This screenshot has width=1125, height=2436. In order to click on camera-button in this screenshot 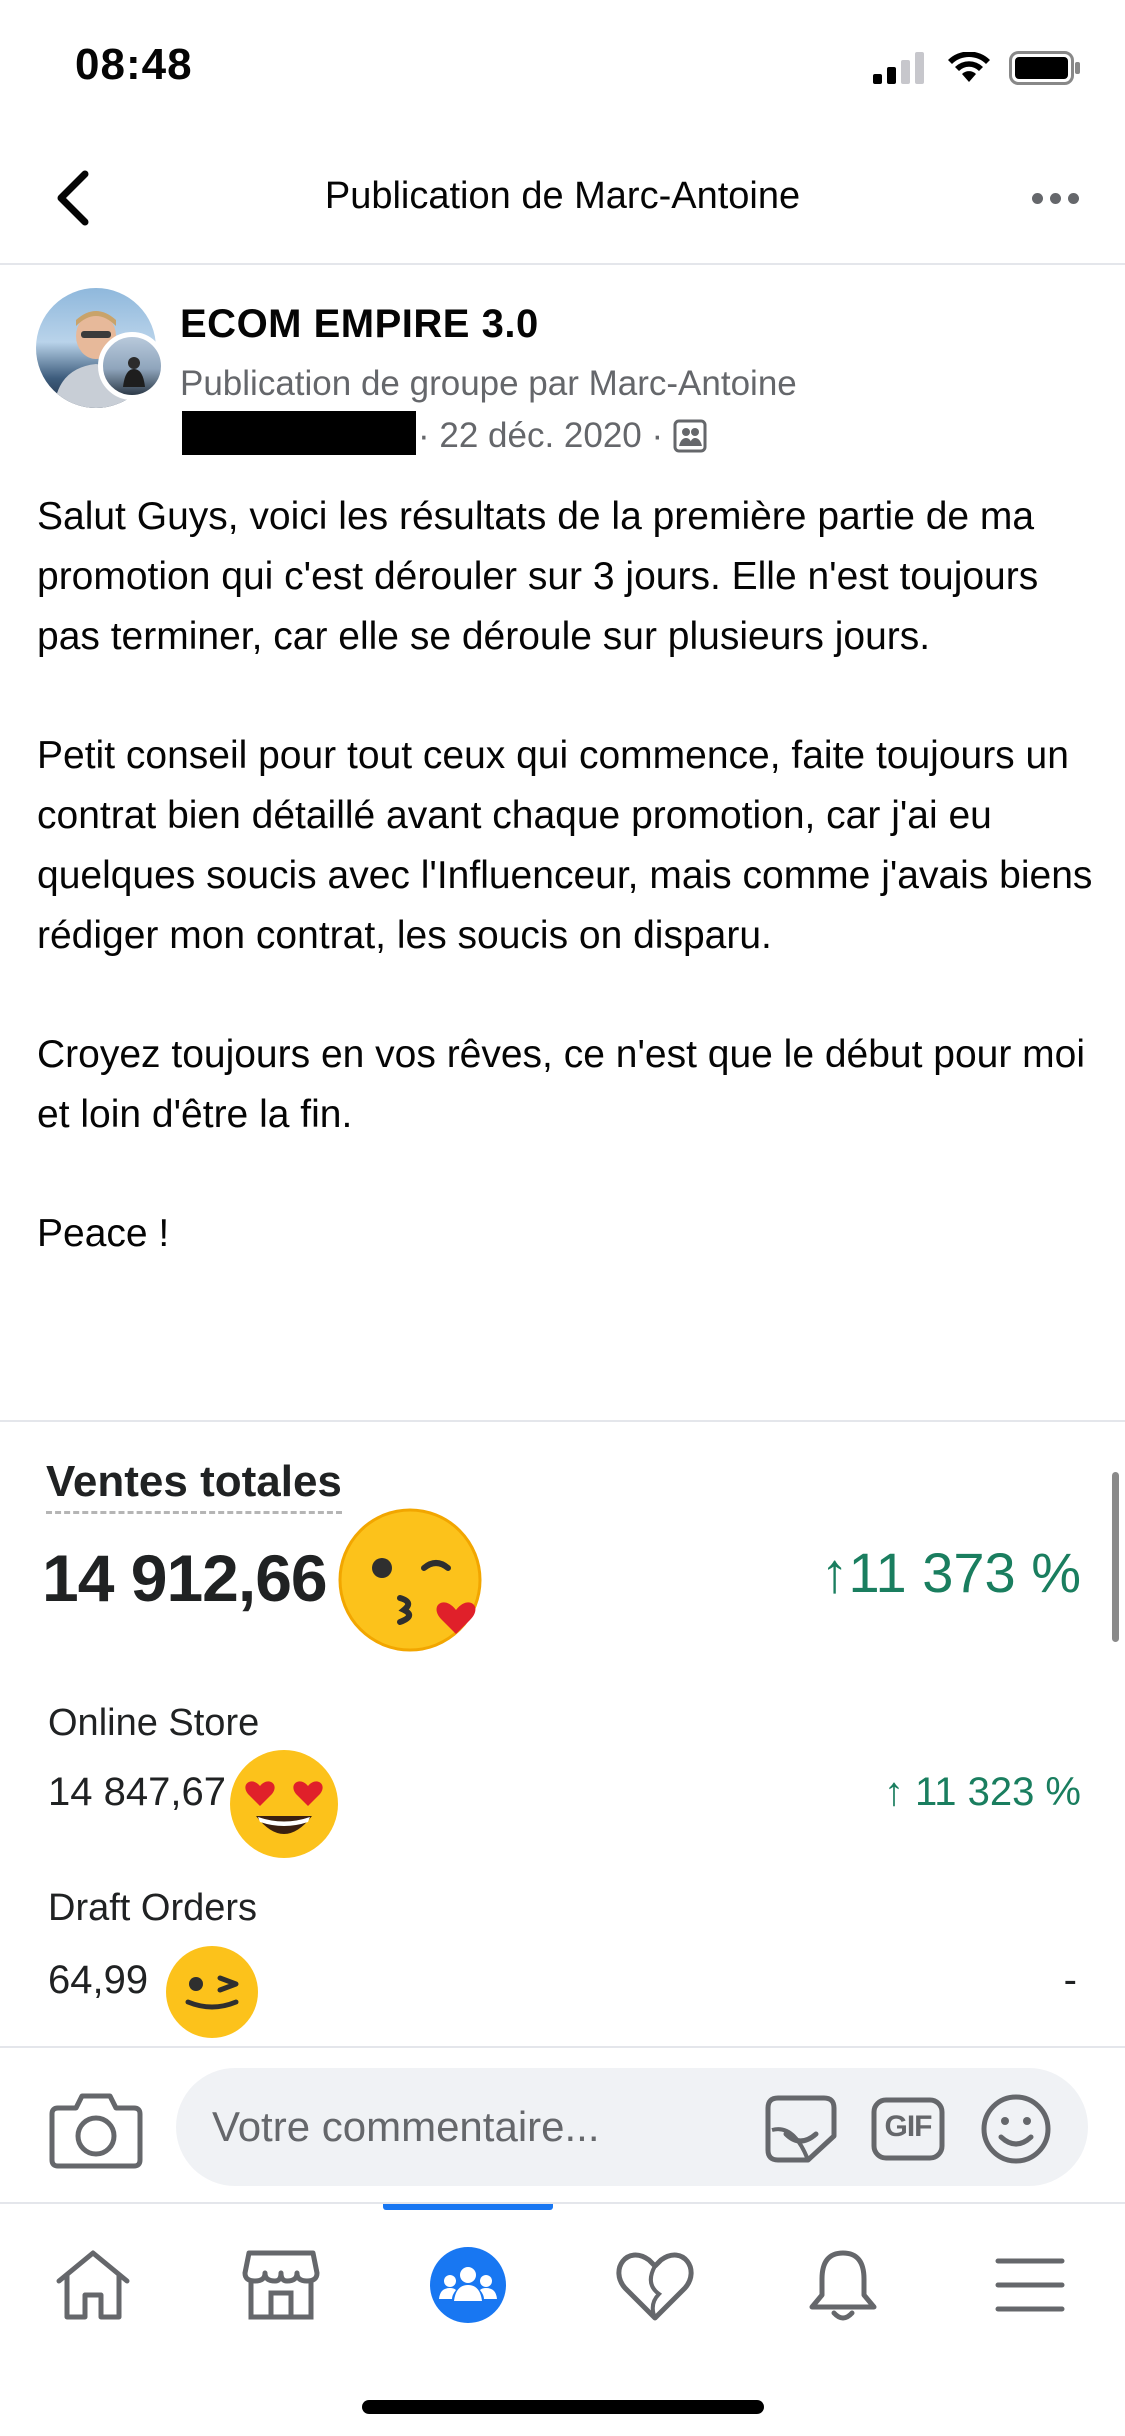, I will do `click(96, 2129)`.